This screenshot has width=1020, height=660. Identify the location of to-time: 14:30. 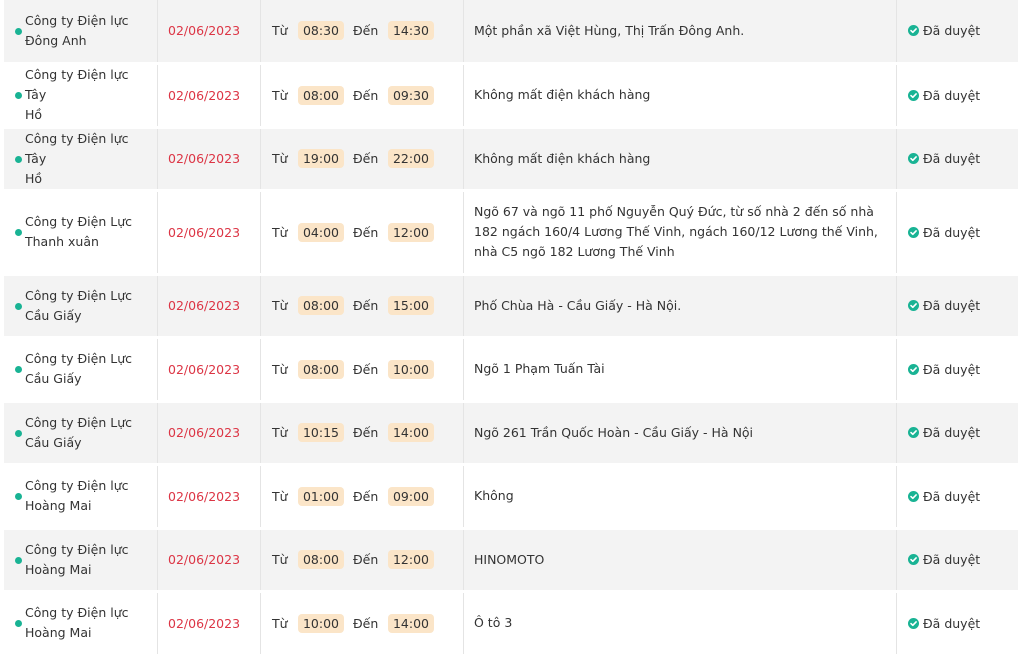
(411, 31).